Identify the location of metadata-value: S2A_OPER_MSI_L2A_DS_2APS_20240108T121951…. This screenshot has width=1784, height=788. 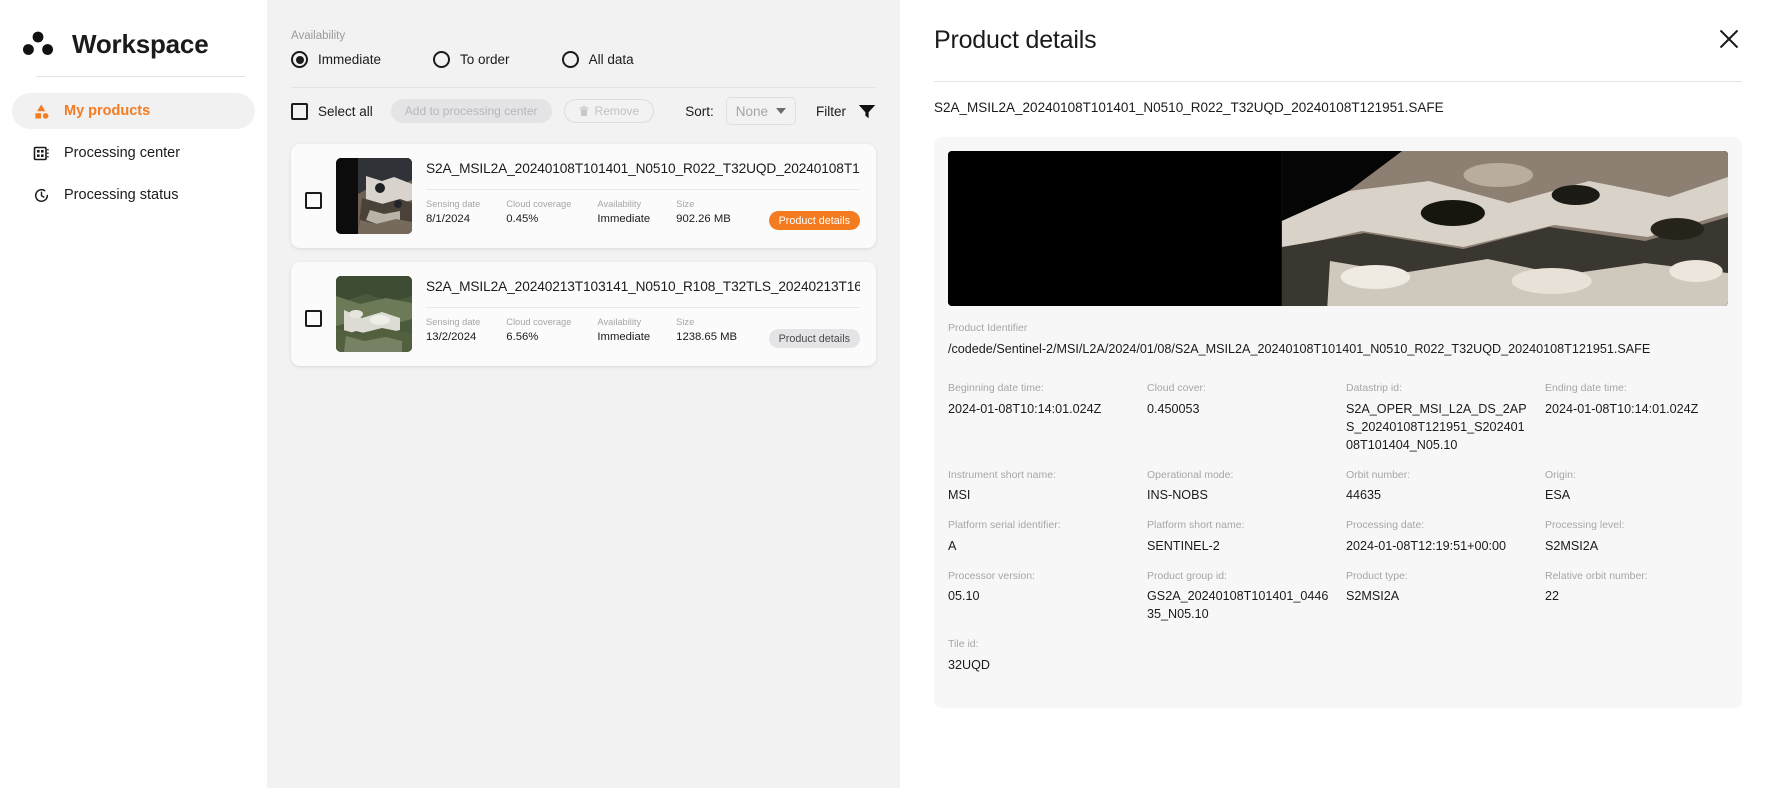
(1436, 426).